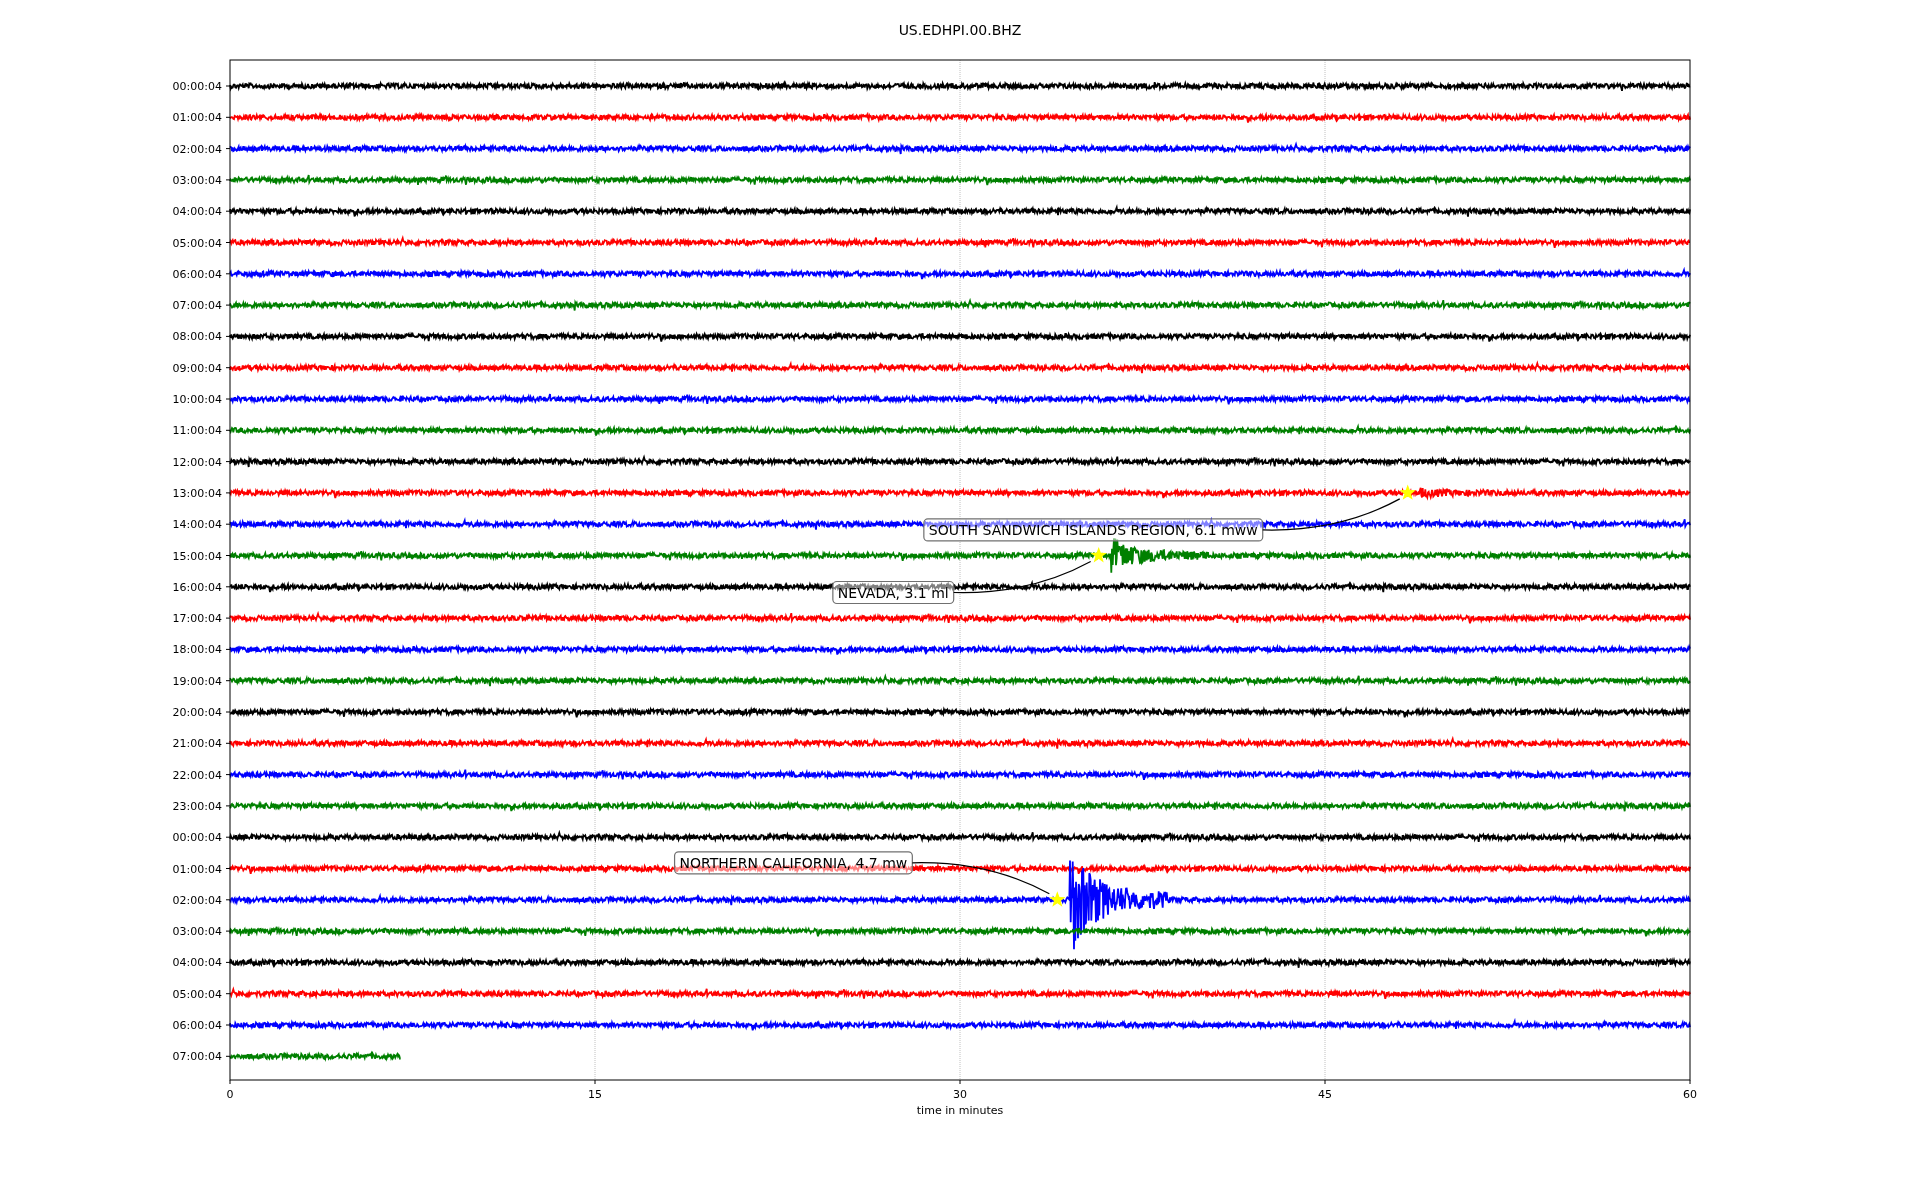 This screenshot has width=1920, height=1200. What do you see at coordinates (1690, 1094) in the screenshot?
I see `x-tick-label: 60` at bounding box center [1690, 1094].